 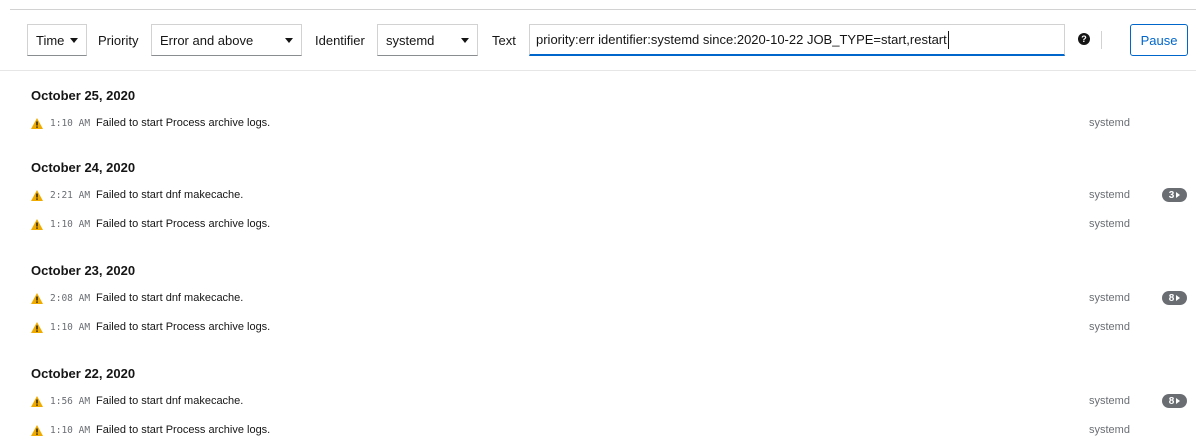 What do you see at coordinates (1159, 40) in the screenshot?
I see `pause-button: Pause` at bounding box center [1159, 40].